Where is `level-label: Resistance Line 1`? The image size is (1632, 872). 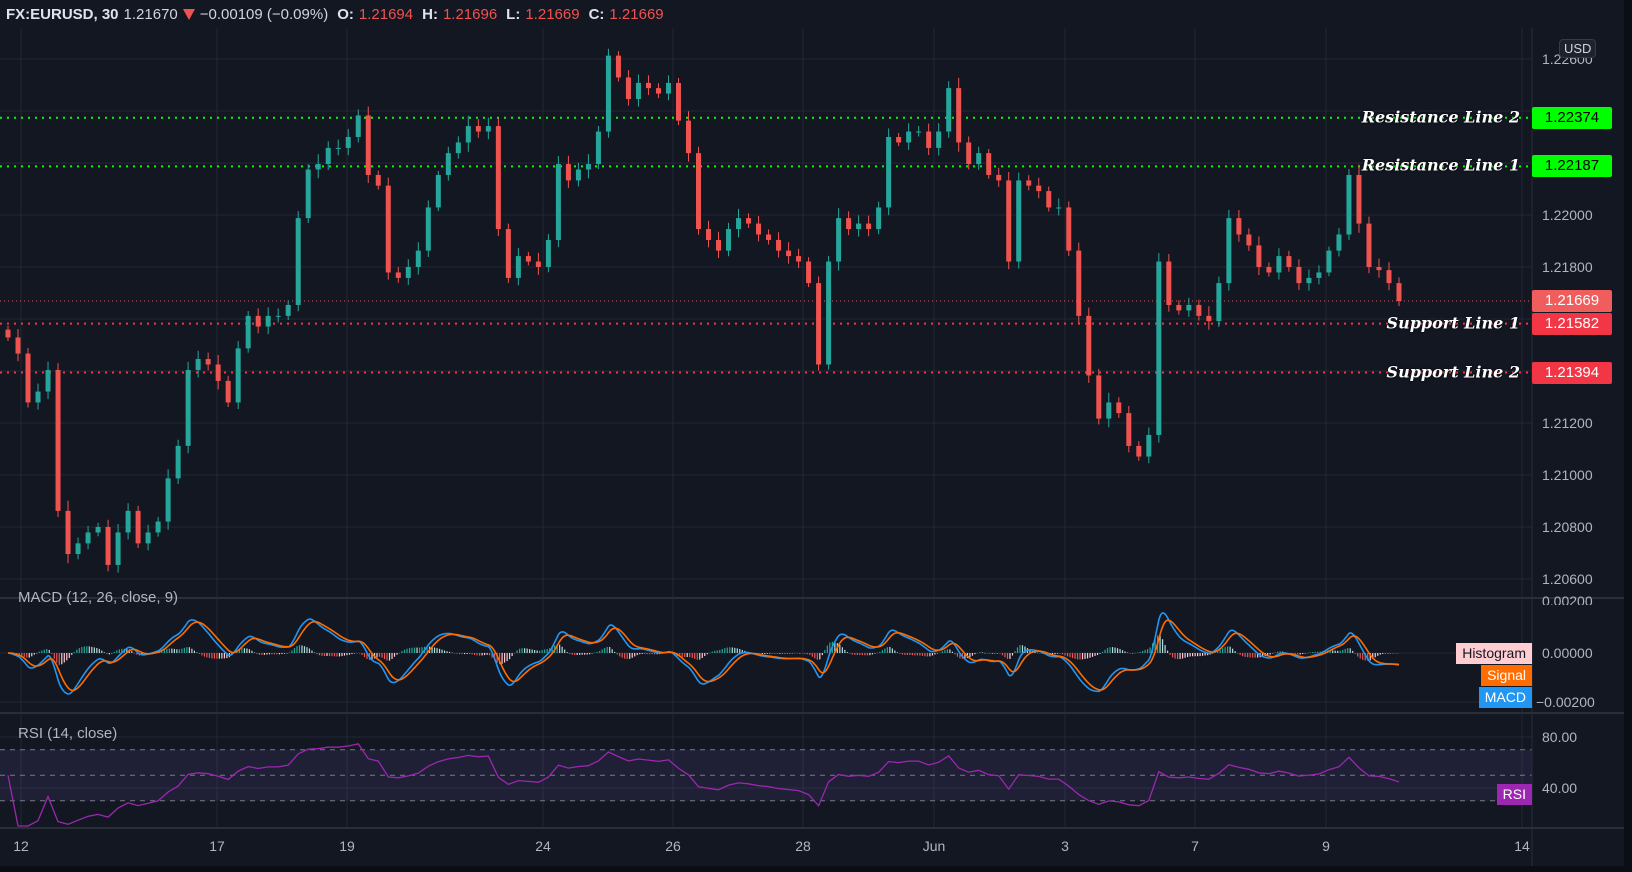
level-label: Resistance Line 1 is located at coordinates (1441, 165).